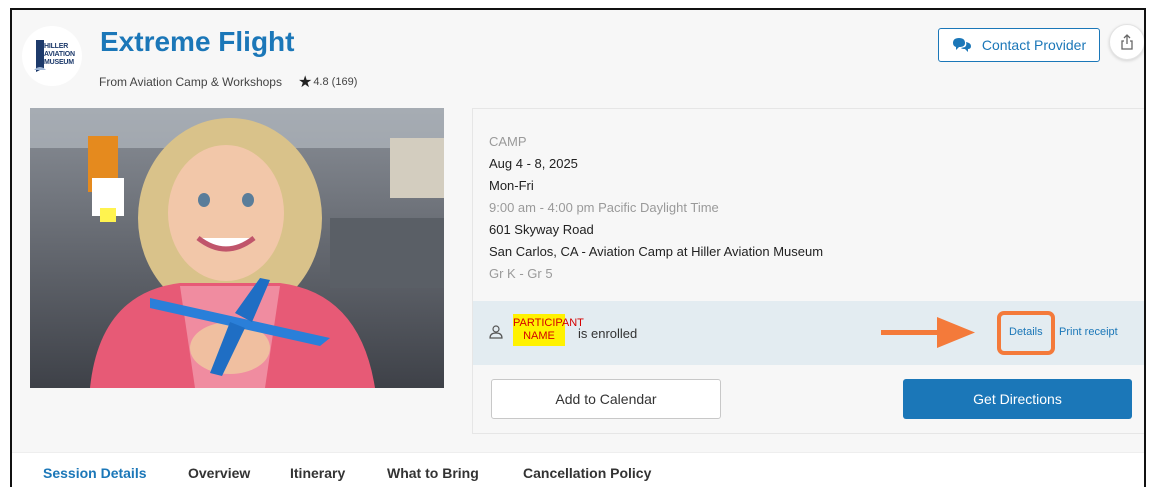 The width and height of the screenshot is (1156, 487). I want to click on tab-itinerary: Itinerary, so click(317, 473).